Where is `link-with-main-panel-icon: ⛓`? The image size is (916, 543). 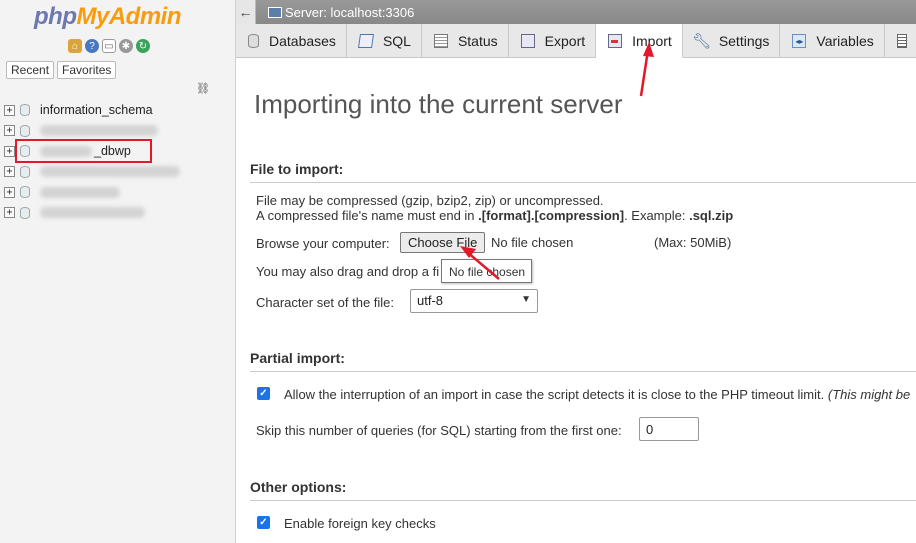 link-with-main-panel-icon: ⛓ is located at coordinates (203, 88).